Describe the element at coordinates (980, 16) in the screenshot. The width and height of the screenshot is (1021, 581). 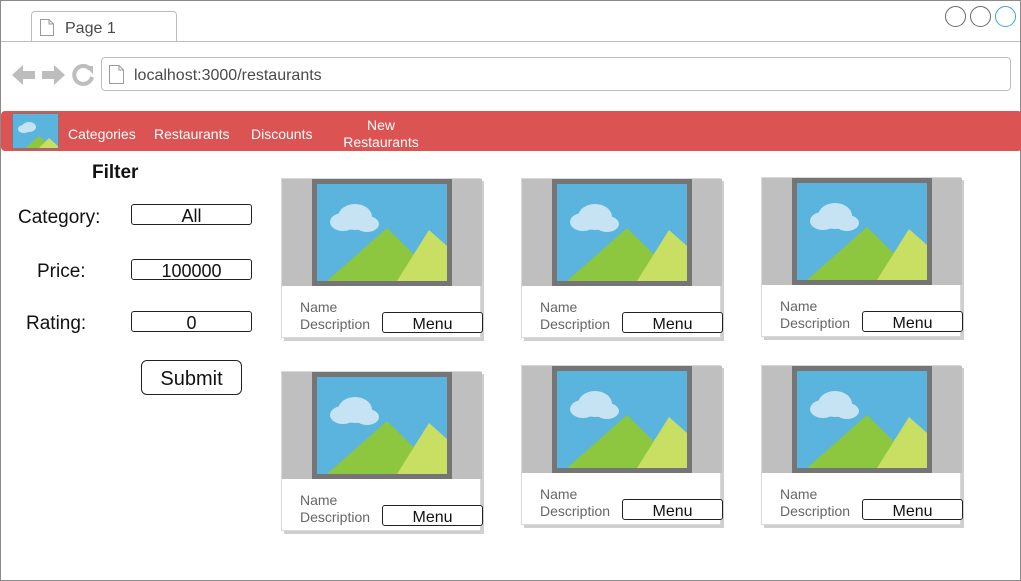
I see `maximize-button` at that location.